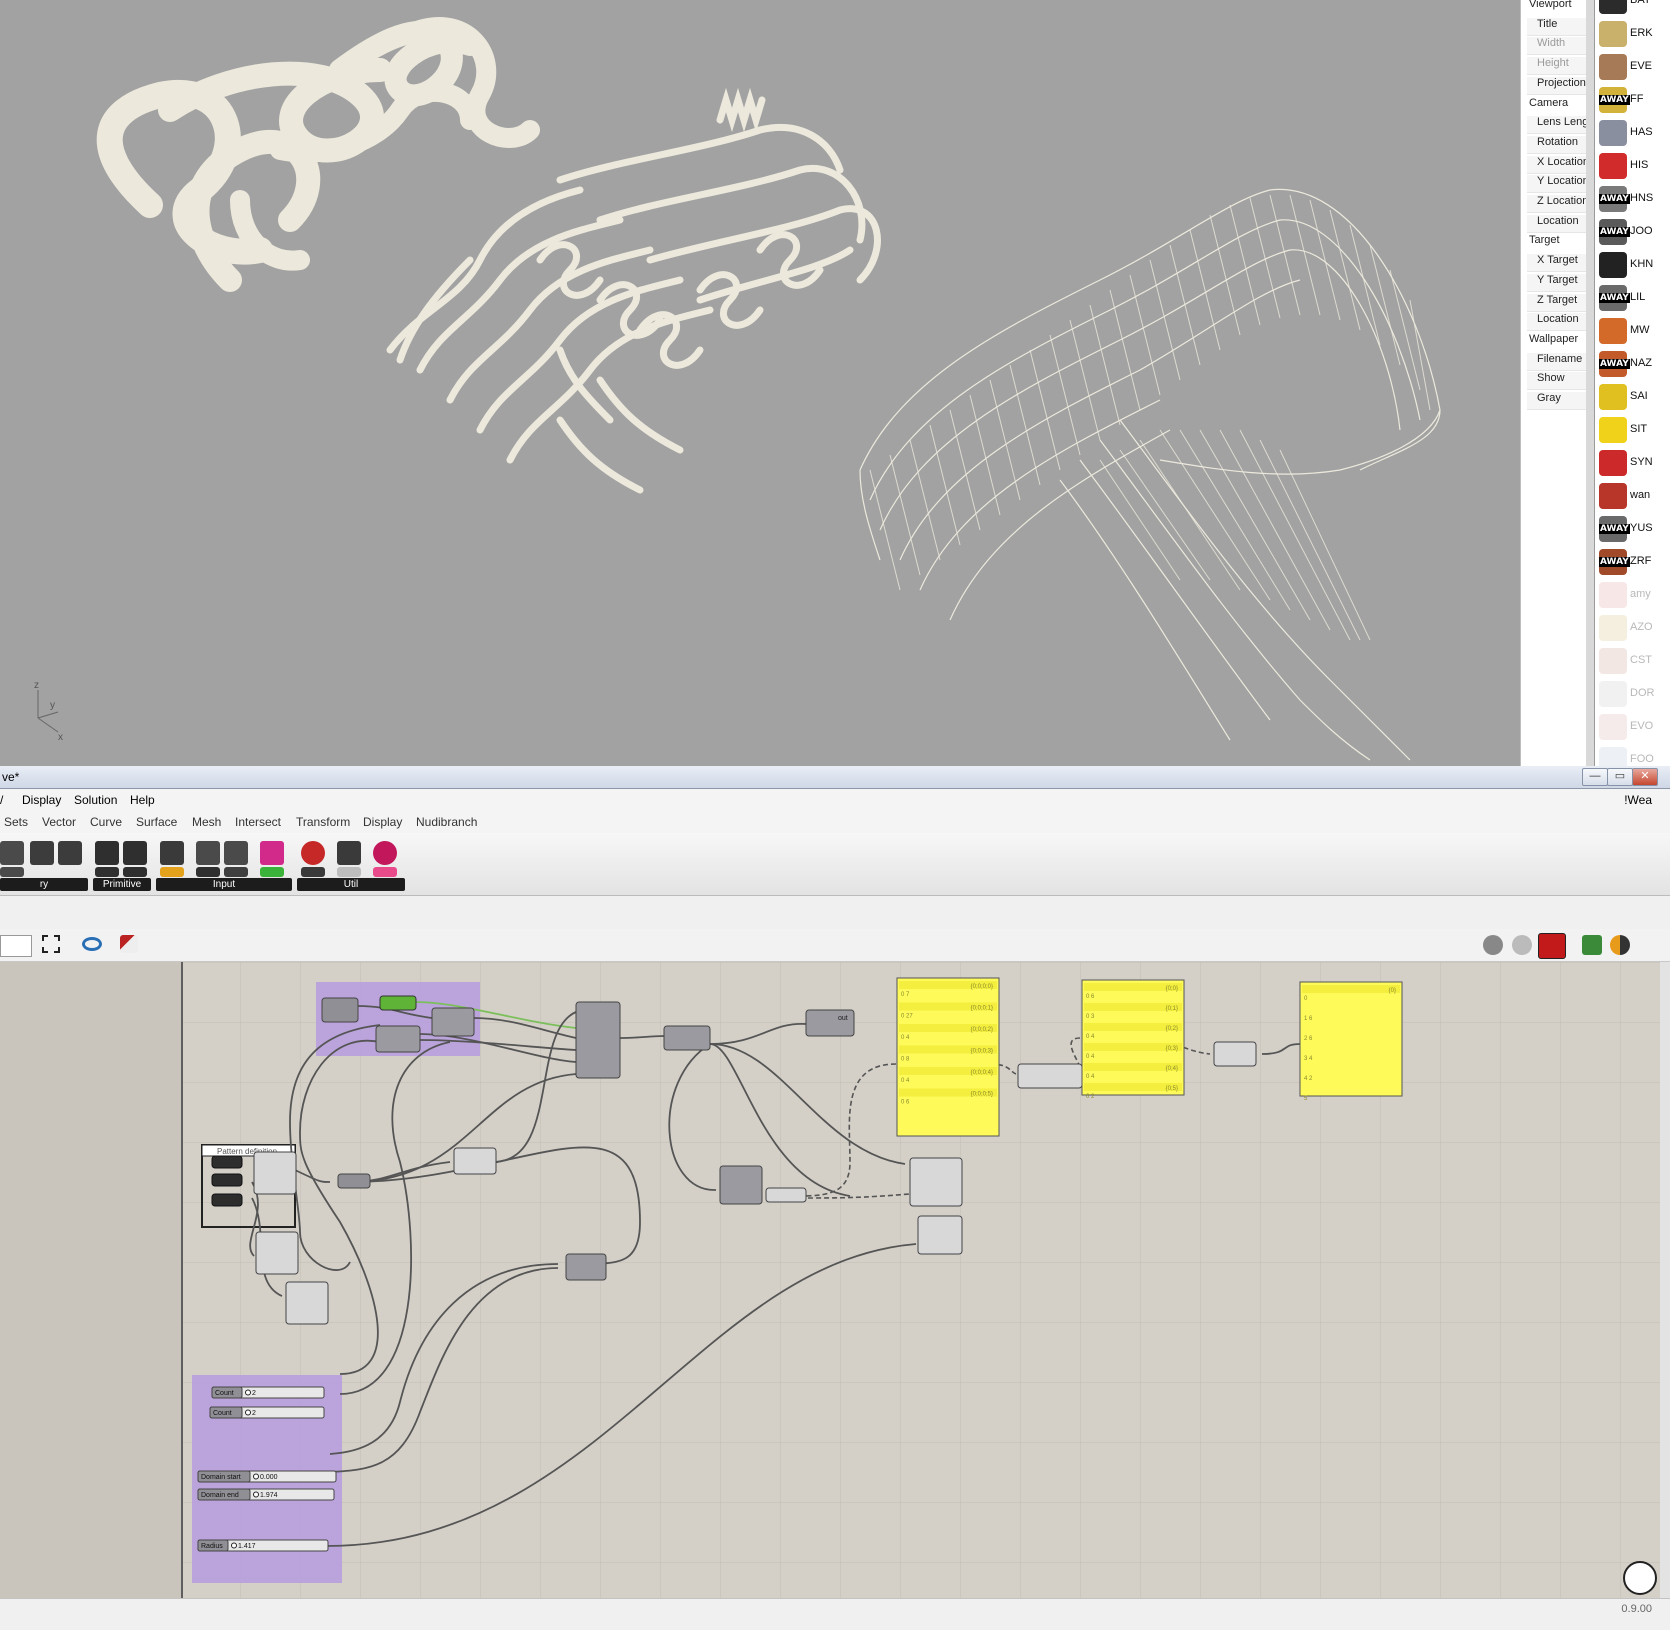 This screenshot has width=1670, height=1630. Describe the element at coordinates (1556, 361) in the screenshot. I see `property-row: Filename` at that location.